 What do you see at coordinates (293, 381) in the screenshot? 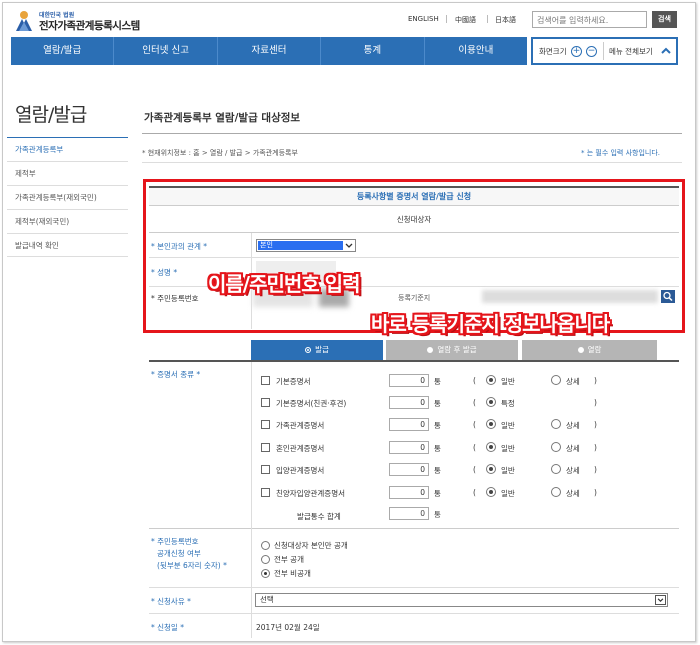
I see `certificate-name: 기본증명서` at bounding box center [293, 381].